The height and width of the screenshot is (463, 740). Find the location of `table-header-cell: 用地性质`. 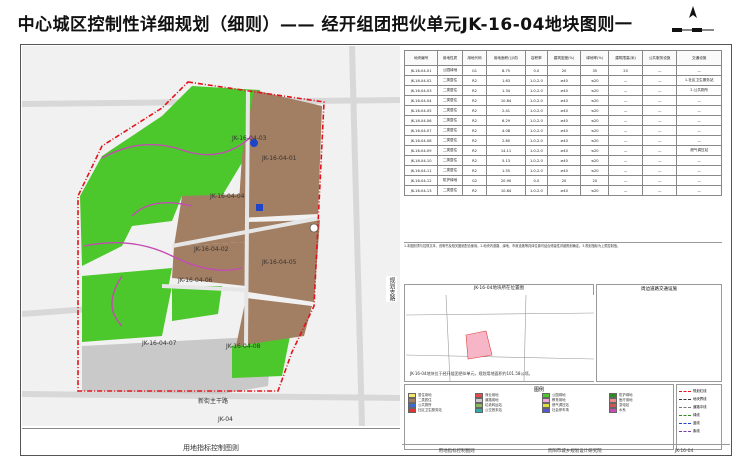

table-header-cell: 用地性质 is located at coordinates (450, 58).